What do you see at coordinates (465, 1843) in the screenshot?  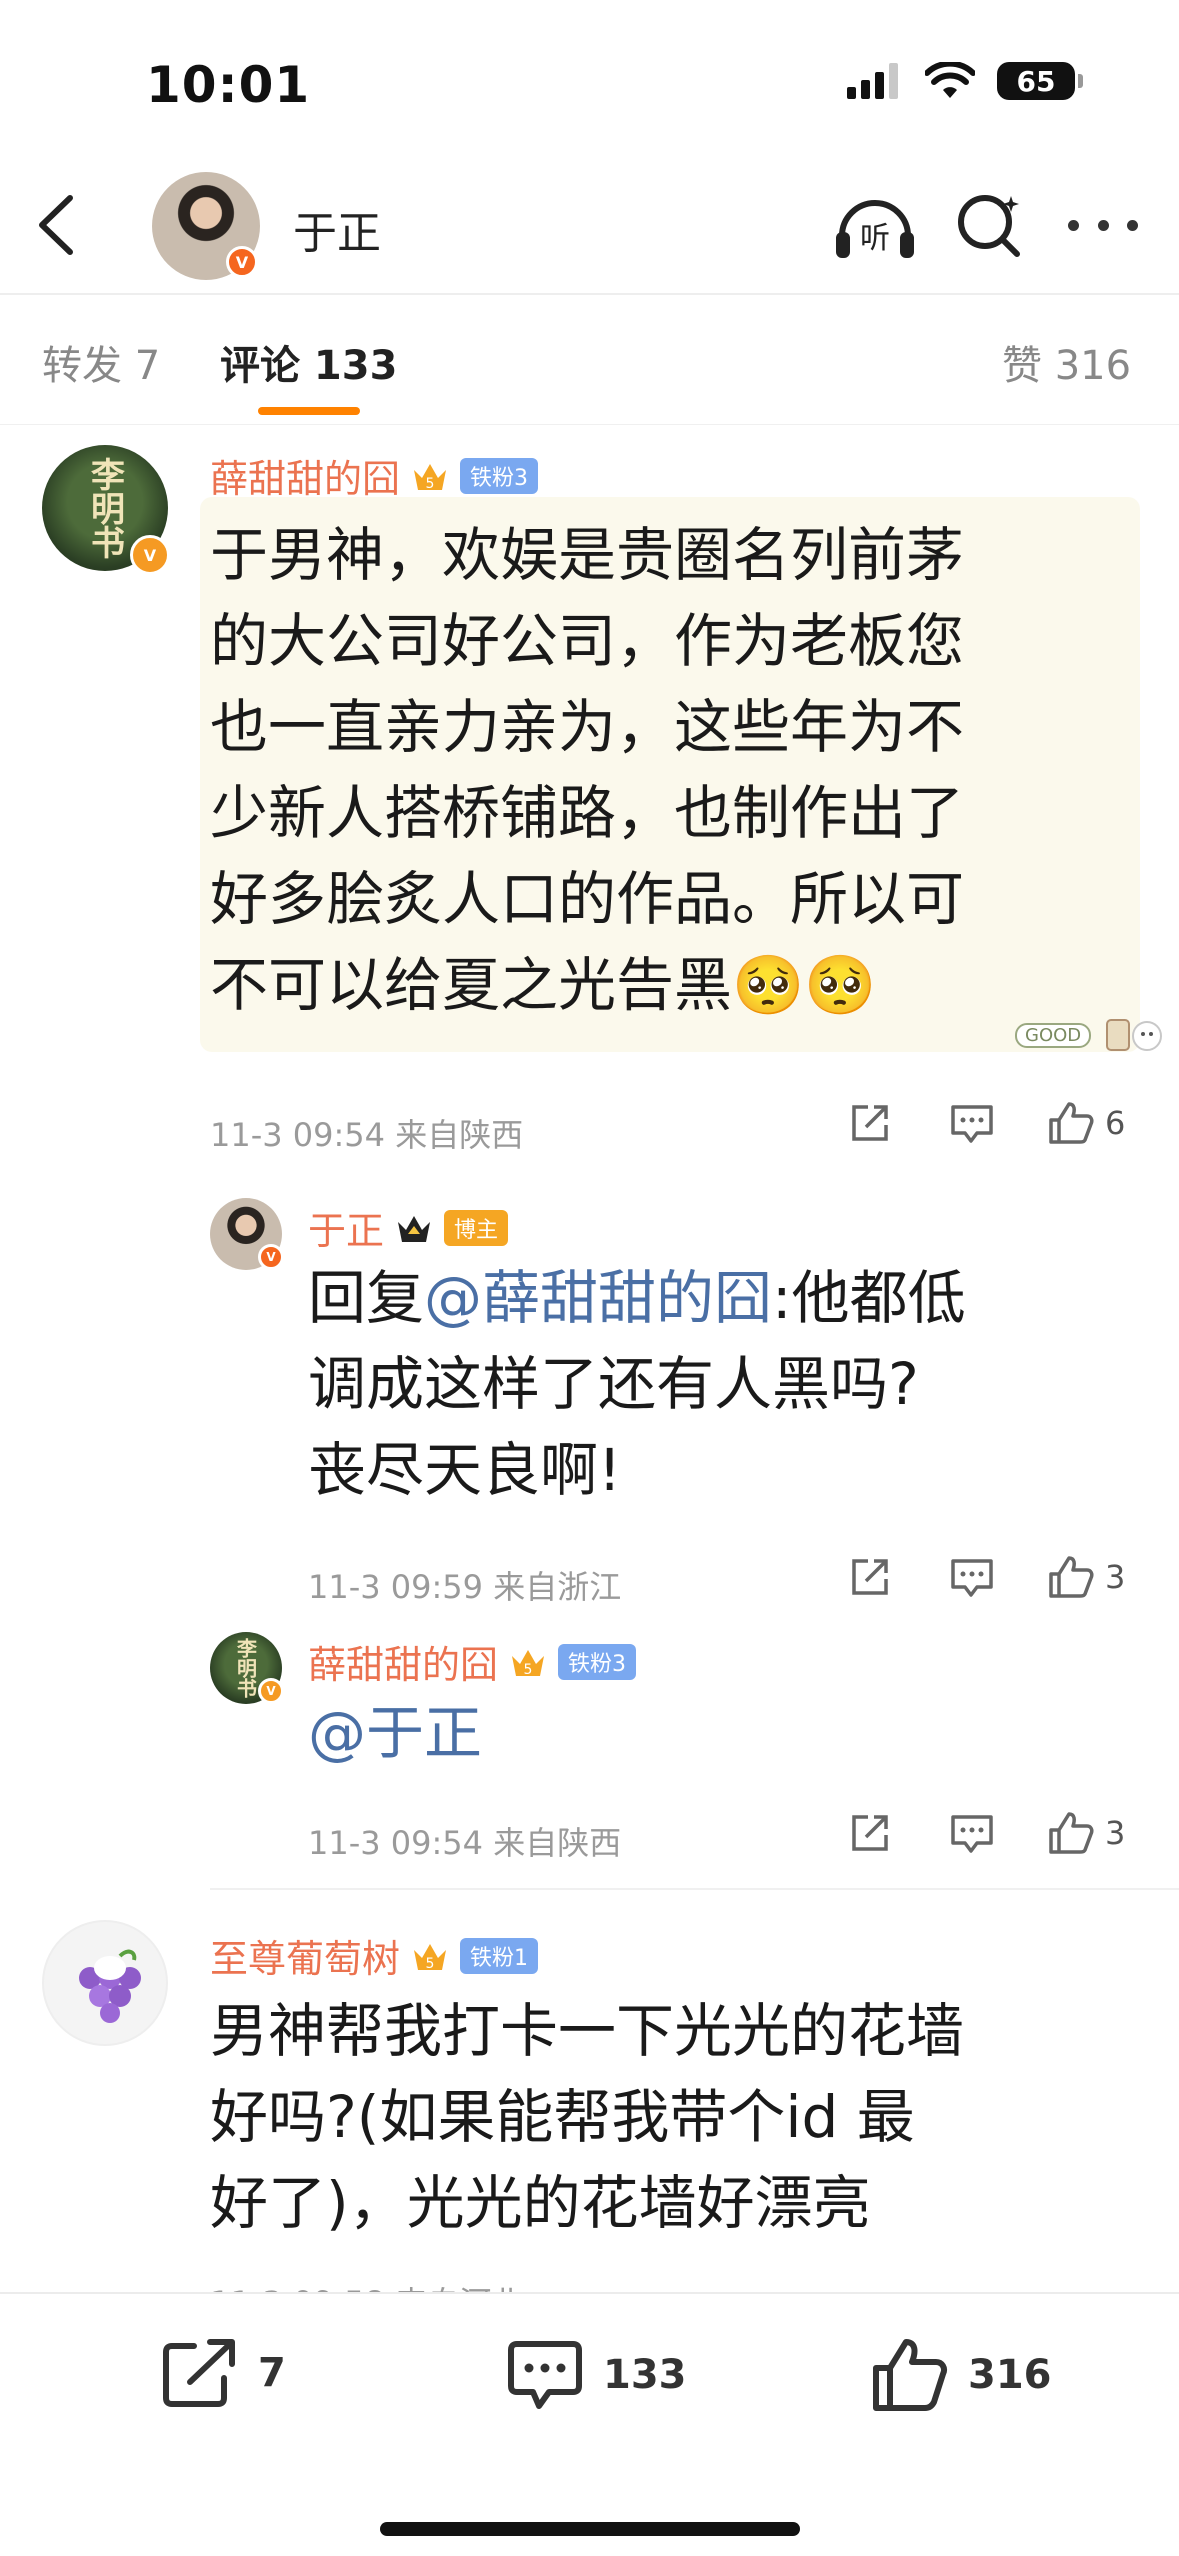 I see `reply-meta: 11-3 09:54 来自陕西` at bounding box center [465, 1843].